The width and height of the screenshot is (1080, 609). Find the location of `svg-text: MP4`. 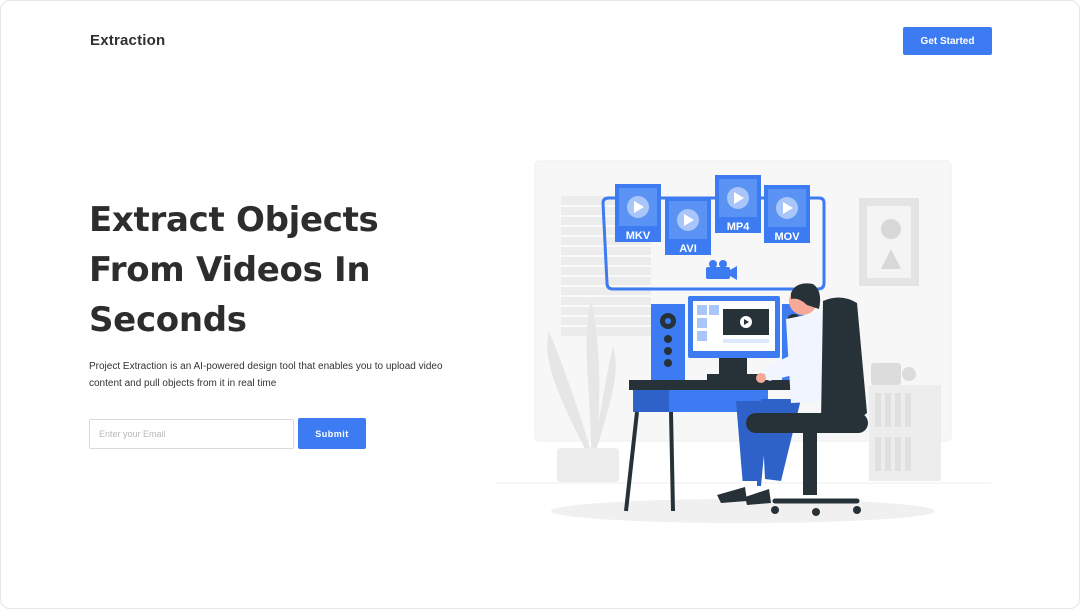

svg-text: MP4 is located at coordinates (739, 227).